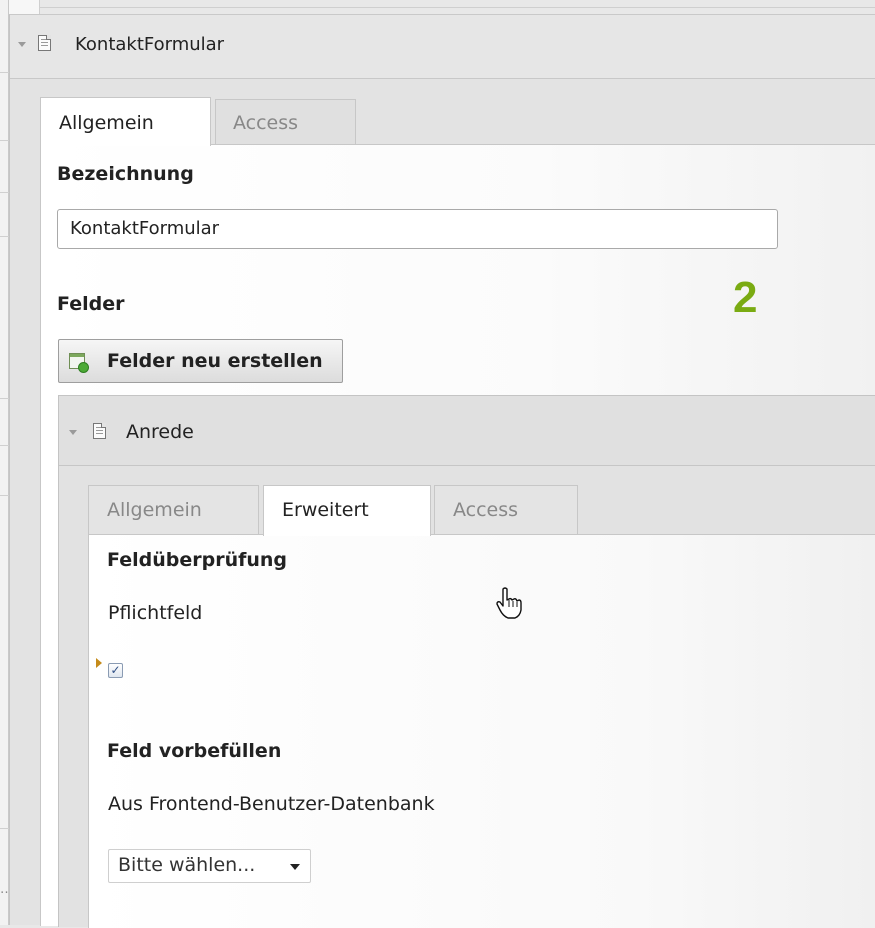  What do you see at coordinates (745, 297) in the screenshot?
I see `step-marker: 2` at bounding box center [745, 297].